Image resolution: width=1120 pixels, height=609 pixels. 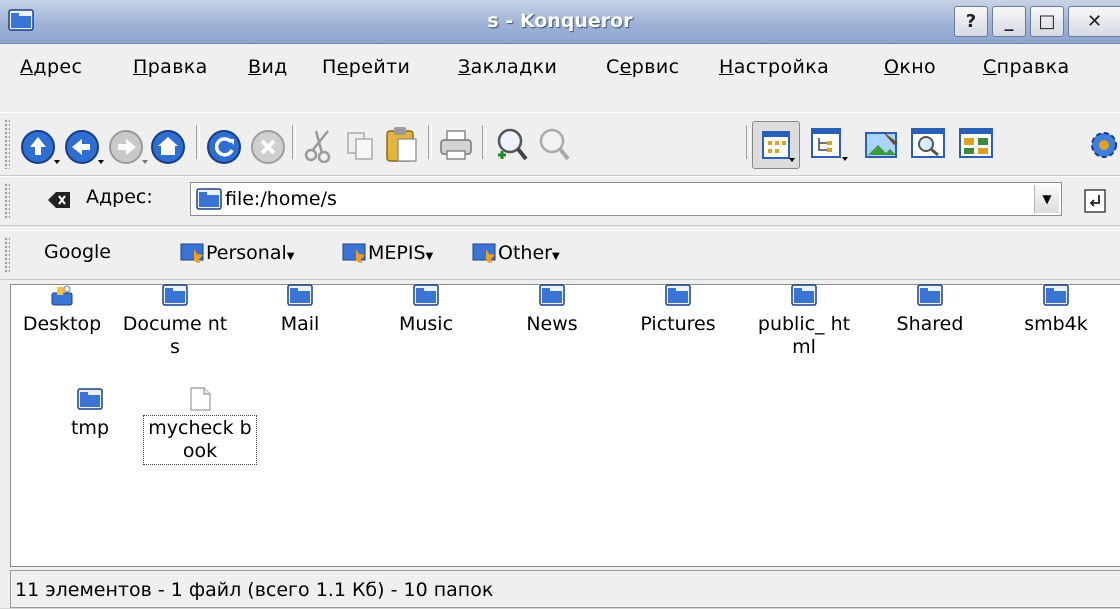 I want to click on menu-item-8: Справка, so click(x=1026, y=67).